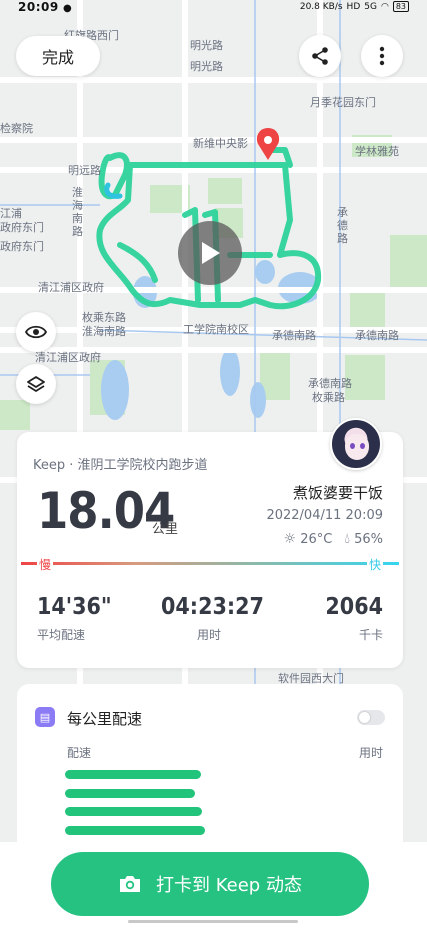  I want to click on wifi-icon: ◠, so click(384, 6).